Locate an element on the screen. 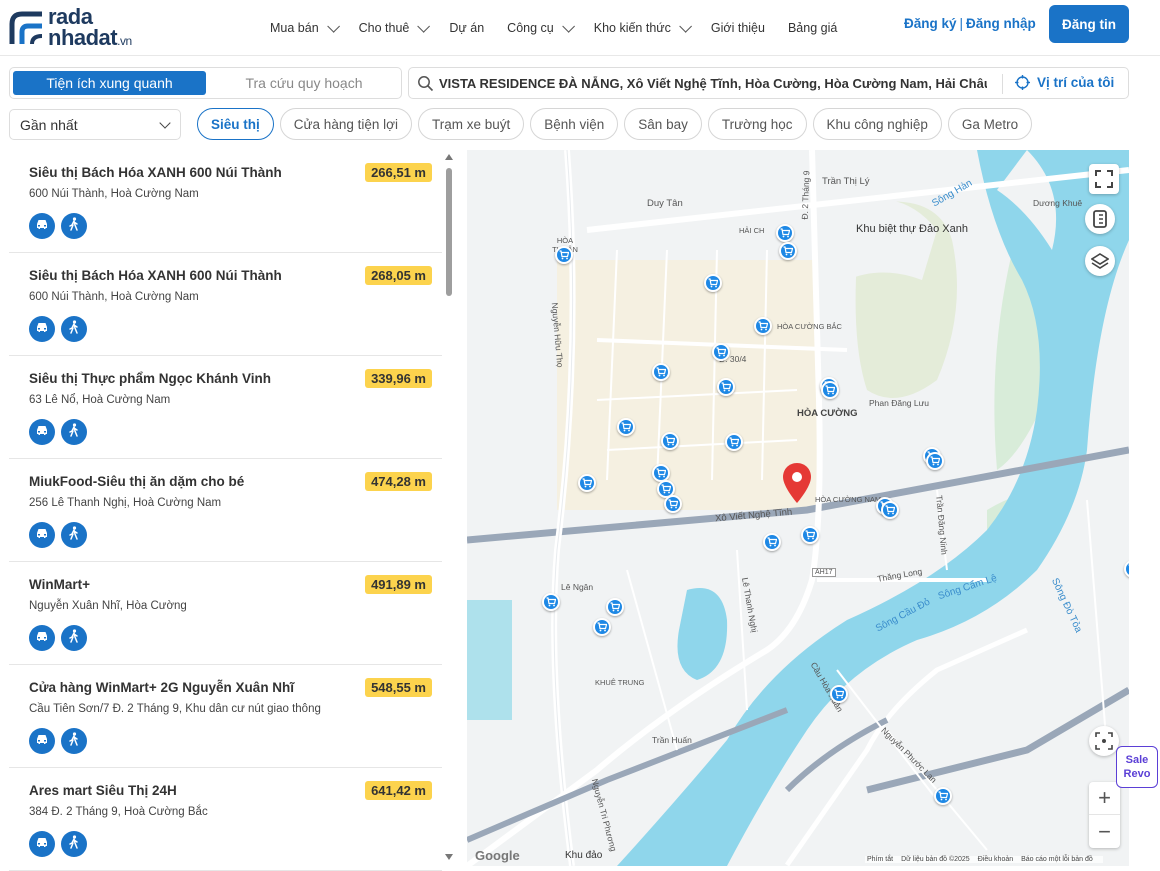  legend-button is located at coordinates (1100, 219).